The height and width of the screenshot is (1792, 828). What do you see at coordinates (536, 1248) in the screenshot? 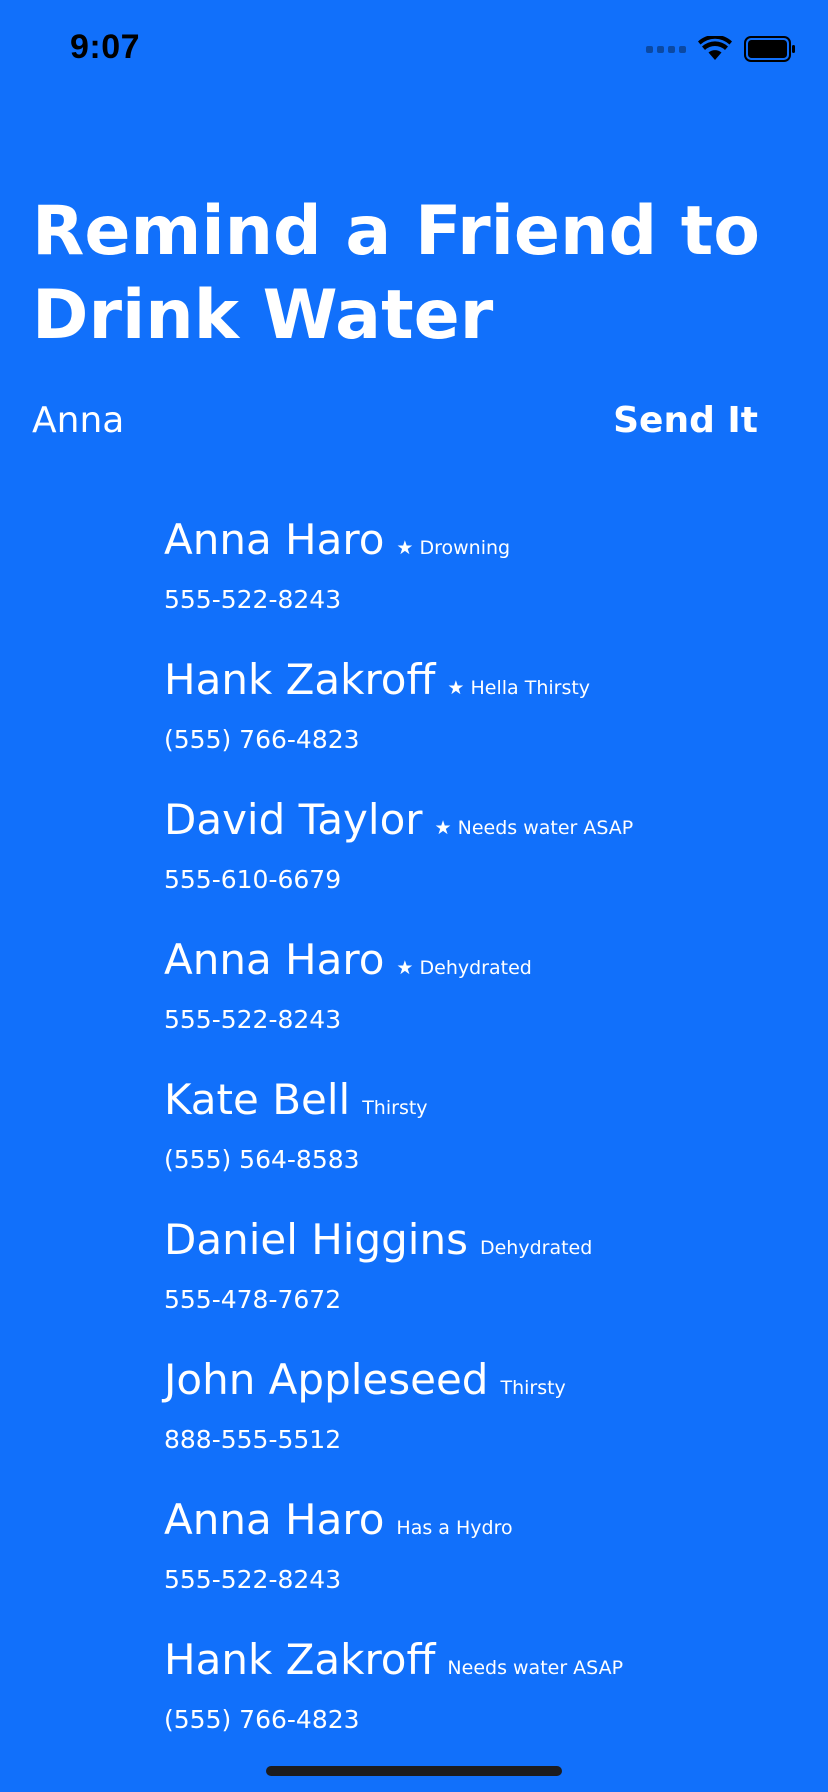
I see `friend-status: Dehydrated` at bounding box center [536, 1248].